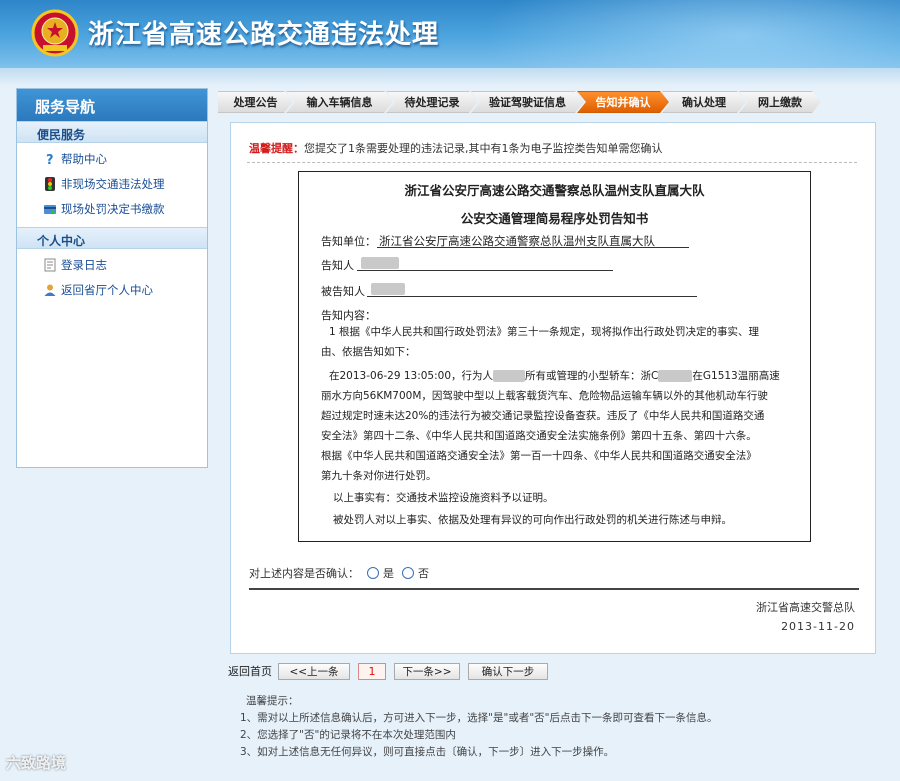 The width and height of the screenshot is (900, 781). Describe the element at coordinates (432, 102) in the screenshot. I see `step-pending-records: 待处理记录` at that location.